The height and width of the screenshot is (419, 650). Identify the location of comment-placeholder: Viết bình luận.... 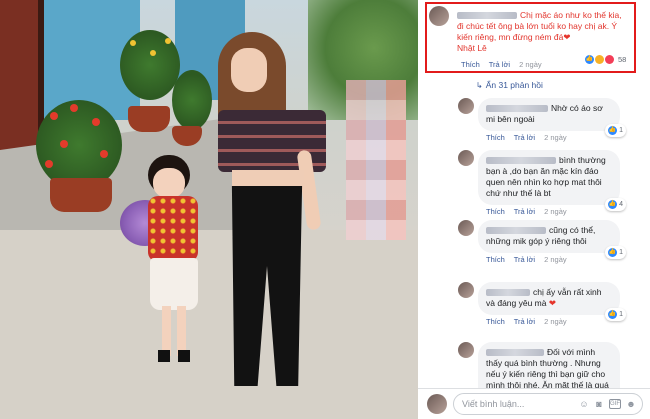
(493, 404).